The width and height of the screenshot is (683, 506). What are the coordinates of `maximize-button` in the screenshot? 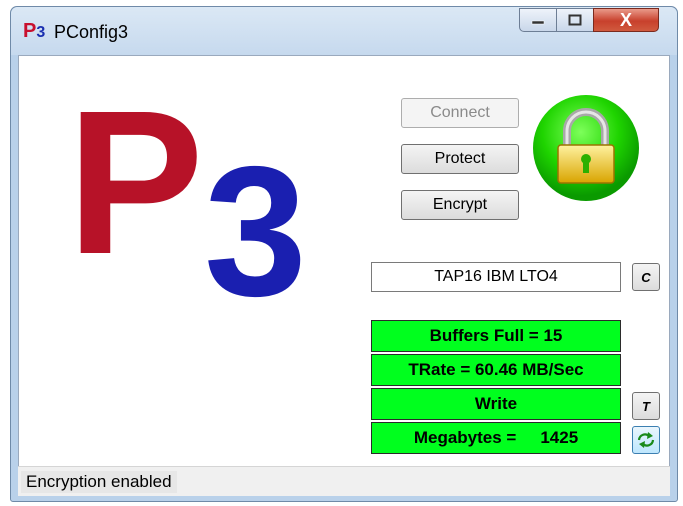 It's located at (575, 20).